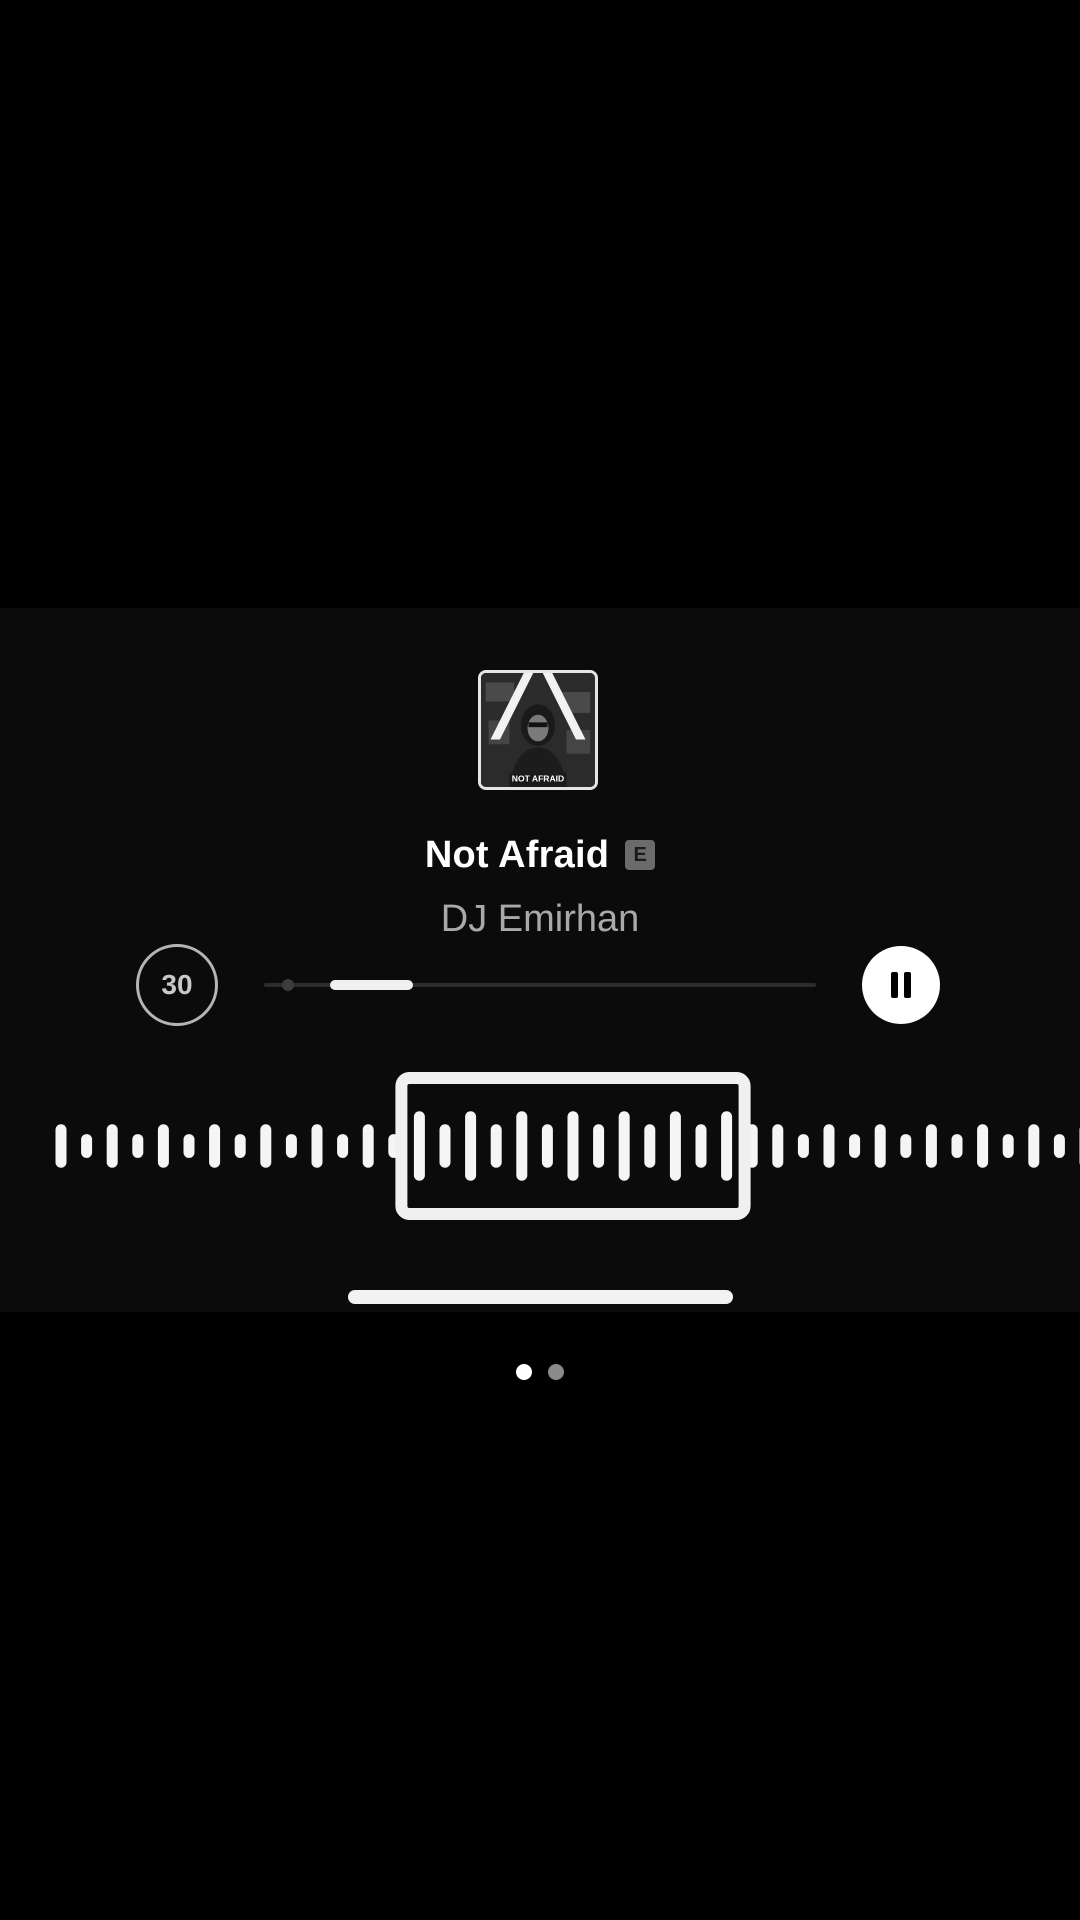  I want to click on pause-icon, so click(894, 985).